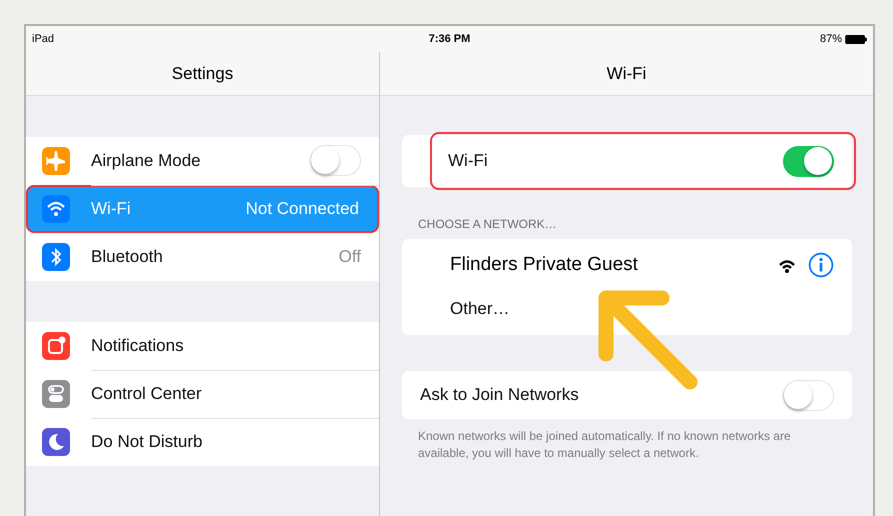 The width and height of the screenshot is (893, 516). What do you see at coordinates (605, 445) in the screenshot?
I see `footer-note: Known networks will be joined automatically. If no known networks are available, you will have to manually select a network.` at bounding box center [605, 445].